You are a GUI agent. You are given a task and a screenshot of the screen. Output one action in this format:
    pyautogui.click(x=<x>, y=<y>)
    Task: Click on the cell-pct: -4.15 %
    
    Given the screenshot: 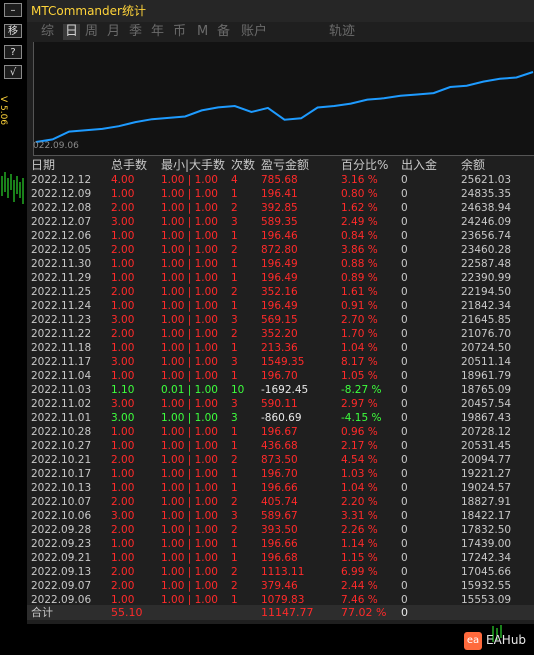 What is the action you would take?
    pyautogui.click(x=361, y=418)
    